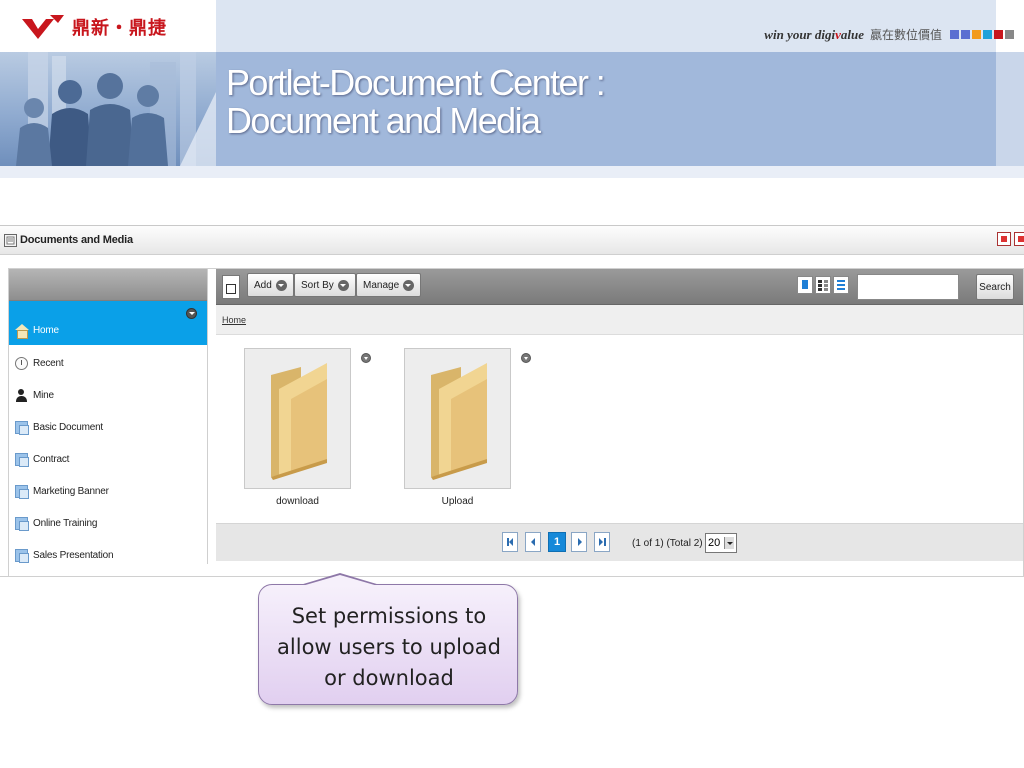  What do you see at coordinates (800, 34) in the screenshot?
I see `tagline-prefix: win your digi` at bounding box center [800, 34].